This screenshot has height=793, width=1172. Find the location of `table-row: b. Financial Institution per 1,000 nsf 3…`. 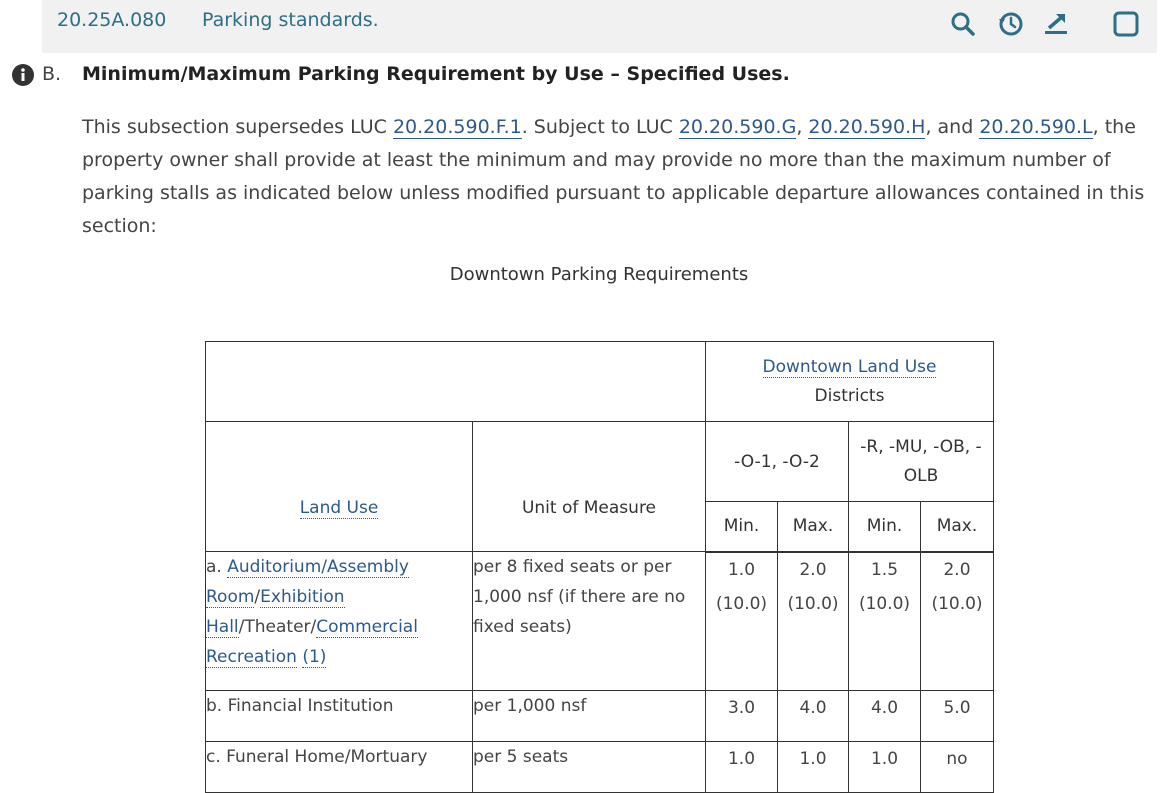

table-row: b. Financial Institution per 1,000 nsf 3… is located at coordinates (599, 716).